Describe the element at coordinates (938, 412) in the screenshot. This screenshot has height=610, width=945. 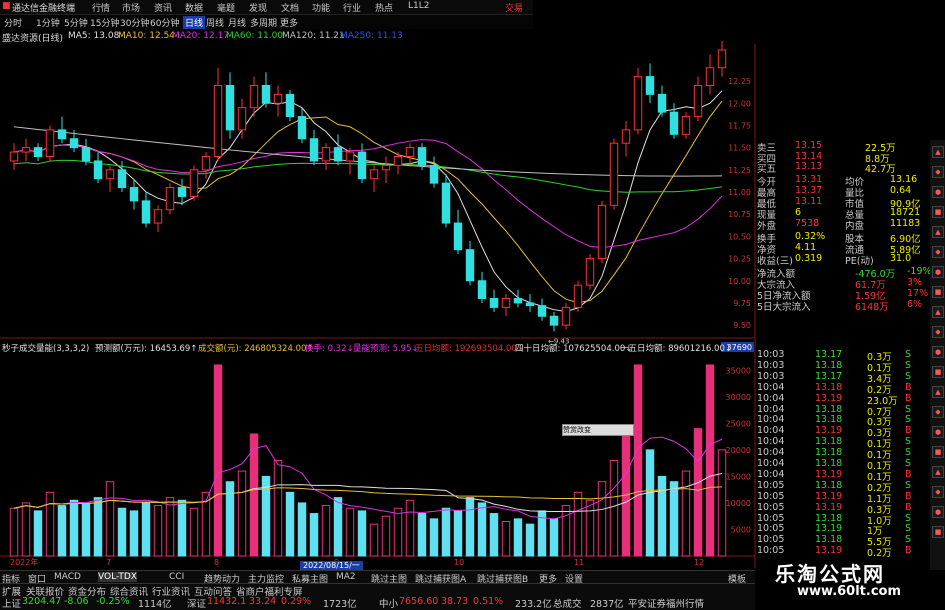
I see `tool-icon-14: ◆` at that location.